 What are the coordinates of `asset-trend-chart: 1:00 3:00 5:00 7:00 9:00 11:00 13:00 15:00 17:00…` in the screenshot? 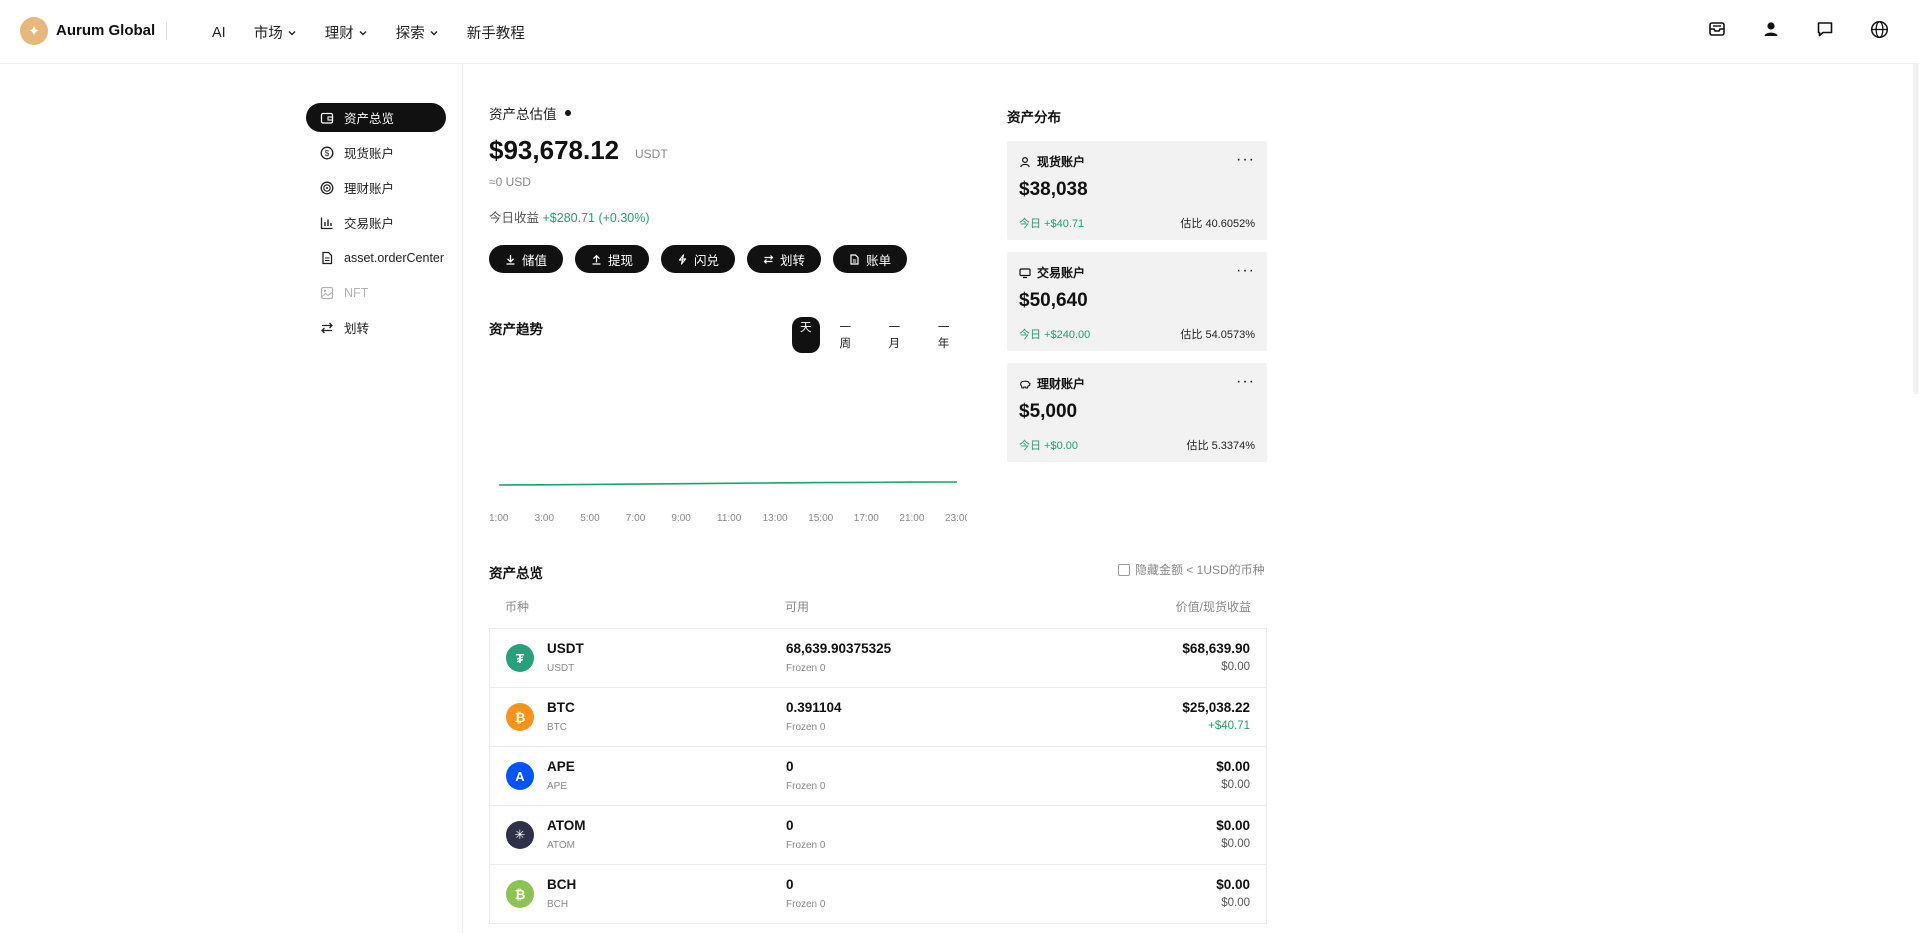 It's located at (728, 502).